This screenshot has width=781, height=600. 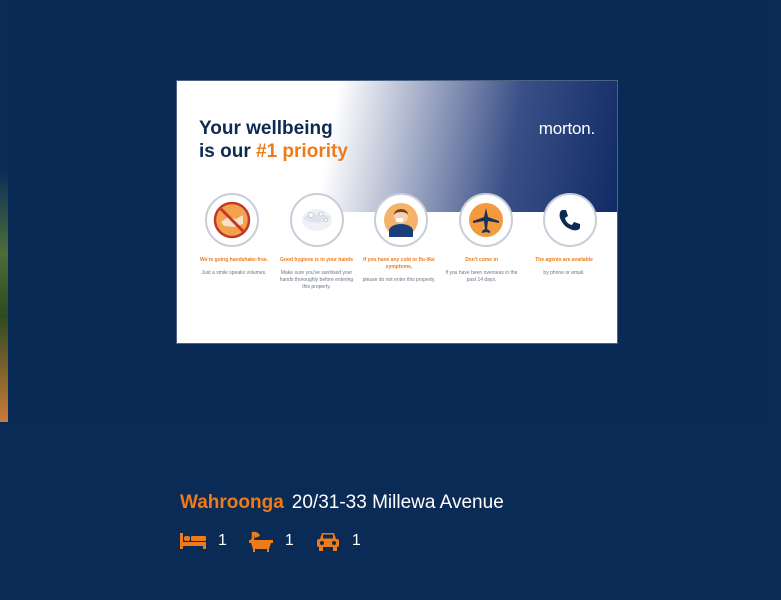 I want to click on airplane-icon, so click(x=485, y=220).